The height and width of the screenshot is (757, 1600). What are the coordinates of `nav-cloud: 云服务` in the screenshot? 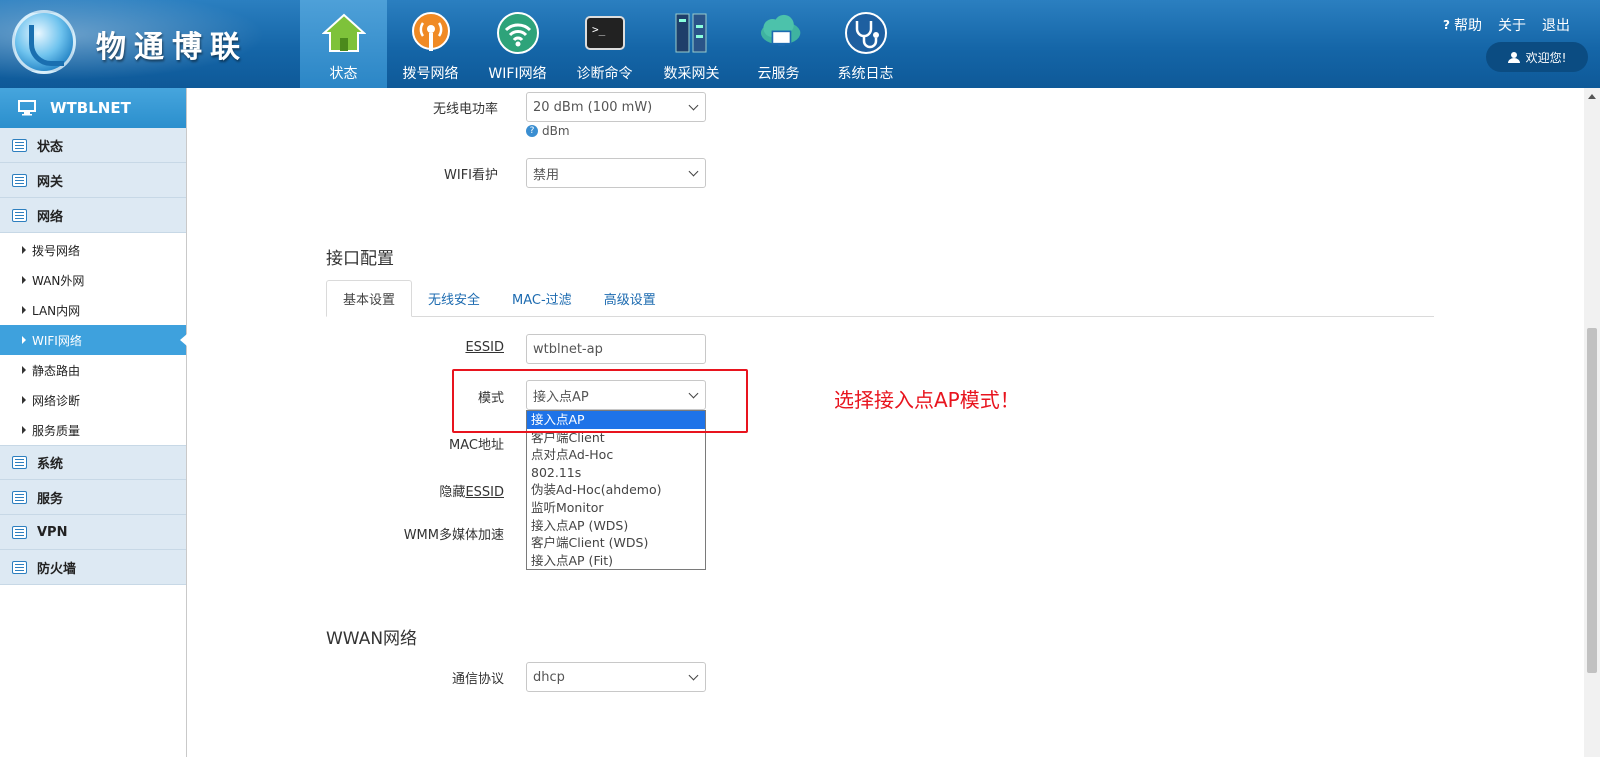 It's located at (778, 44).